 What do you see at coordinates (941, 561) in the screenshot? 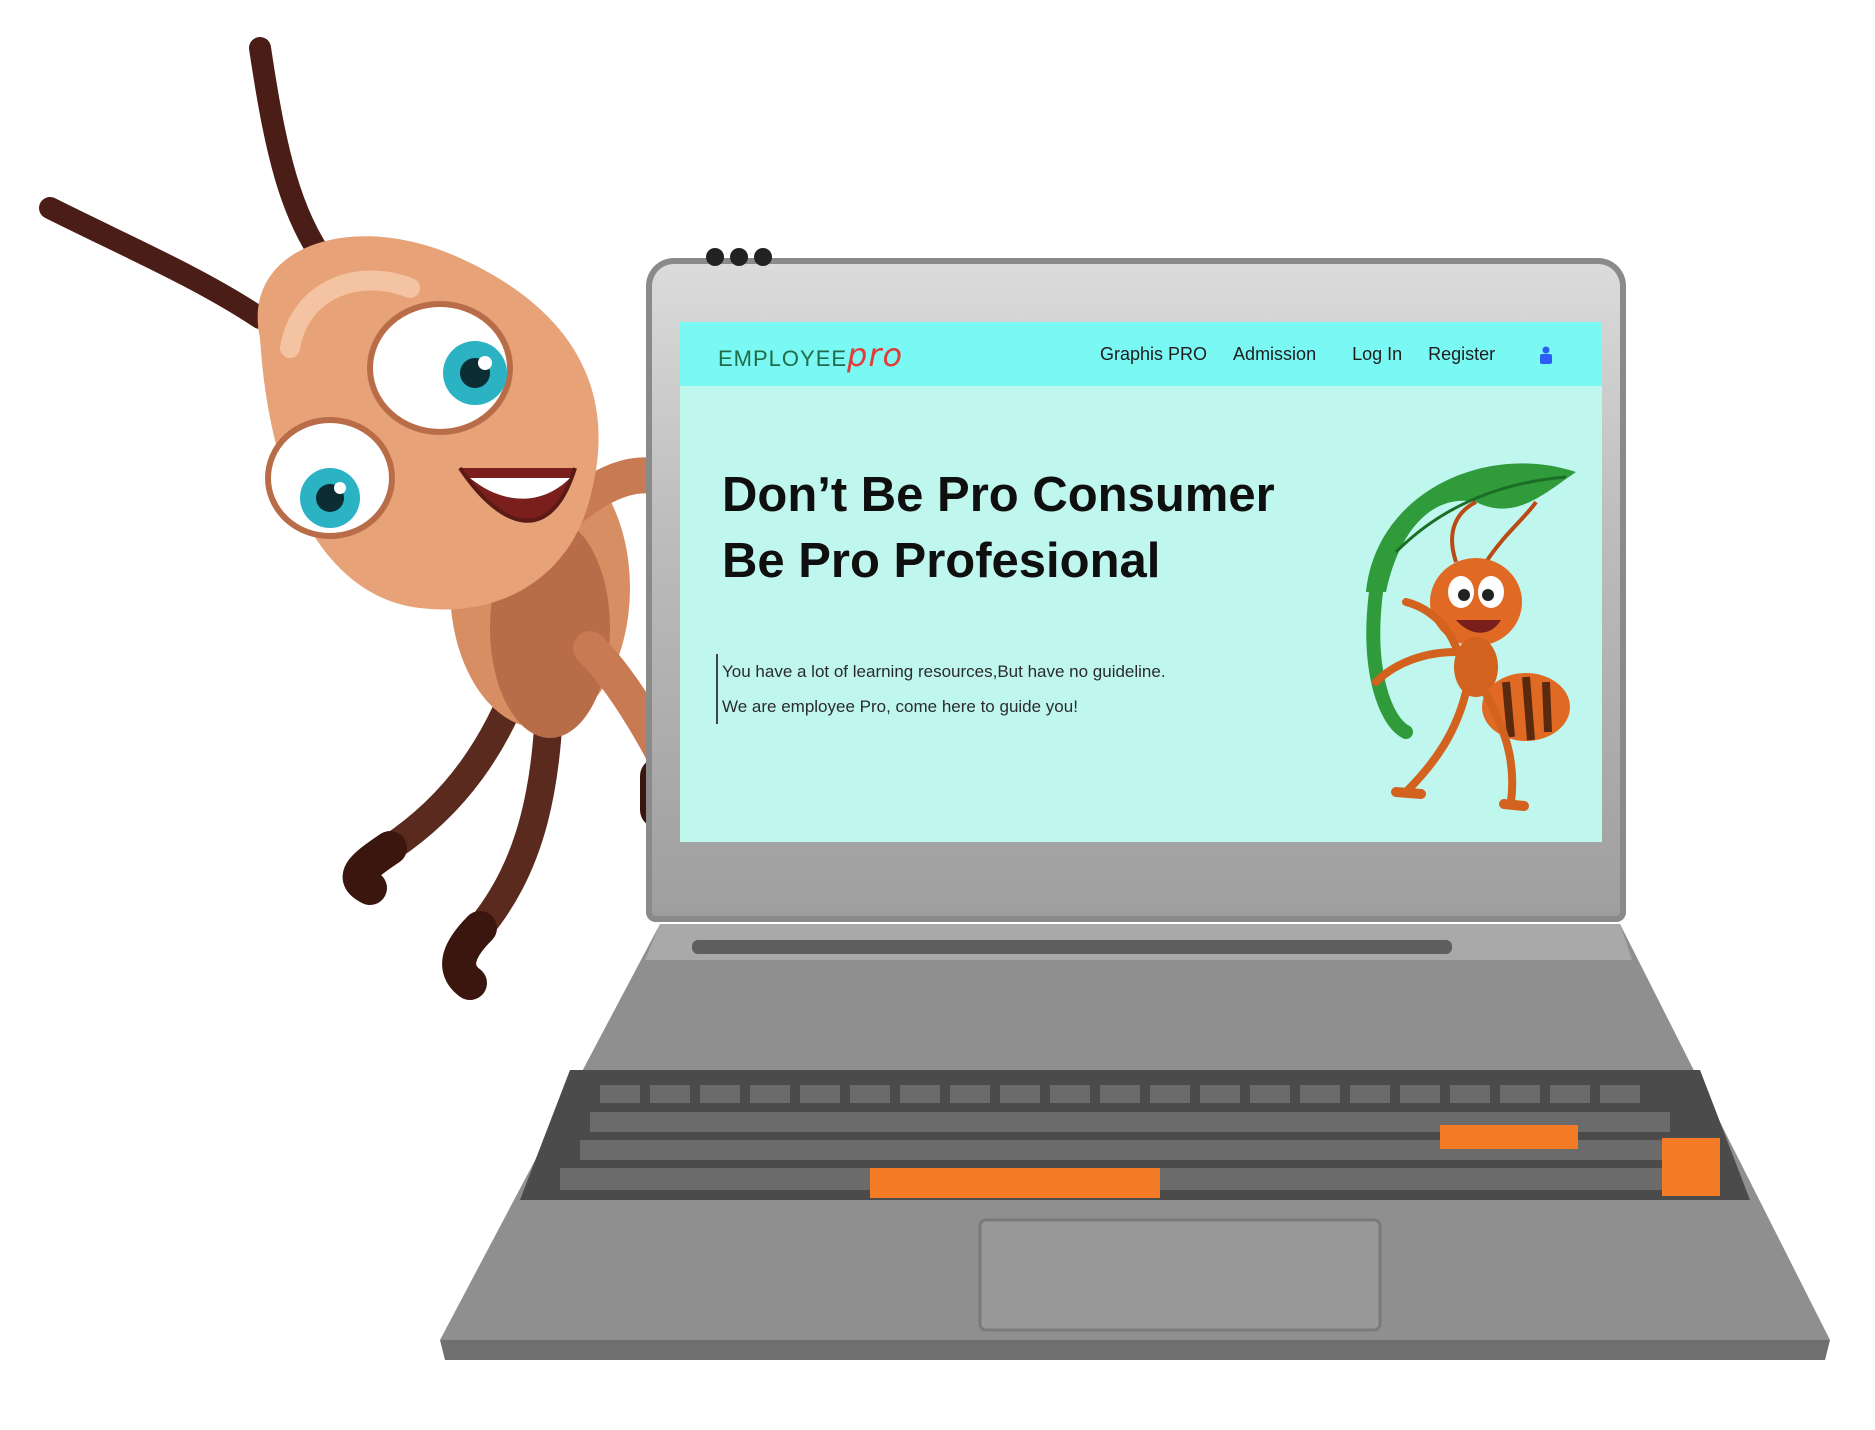
I see `hero-title-line-2: Be Pro Profesional` at bounding box center [941, 561].